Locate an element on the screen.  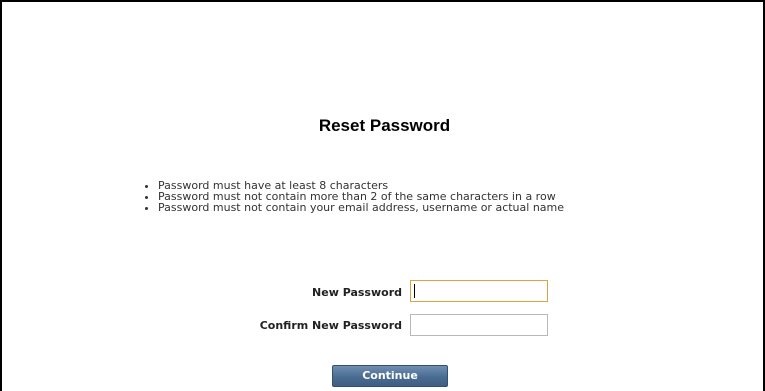
new-password-field is located at coordinates (479, 291).